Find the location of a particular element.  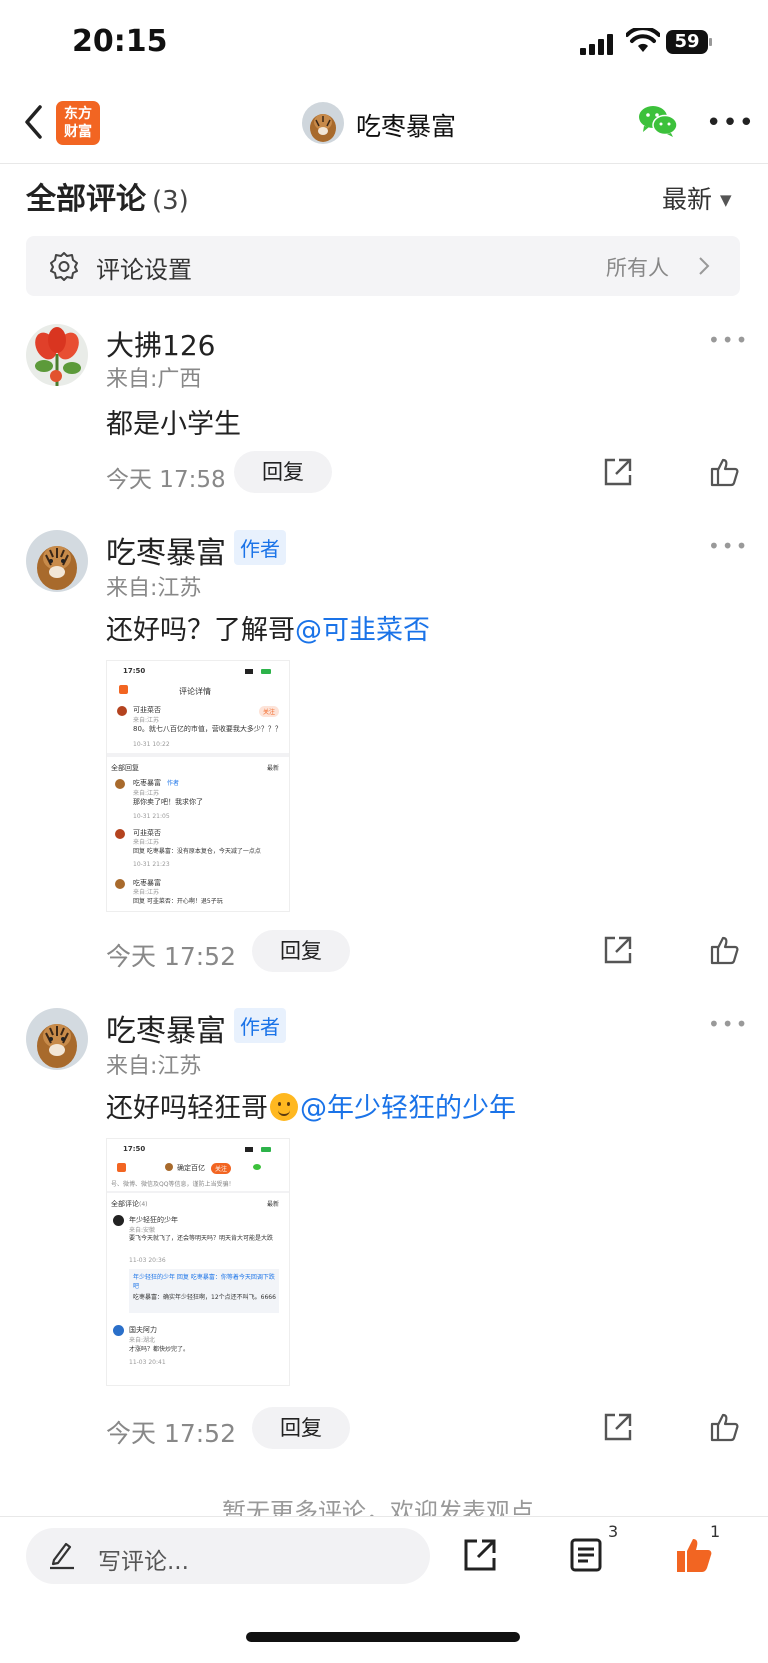

comments-count-badge: 3 is located at coordinates (613, 1531).